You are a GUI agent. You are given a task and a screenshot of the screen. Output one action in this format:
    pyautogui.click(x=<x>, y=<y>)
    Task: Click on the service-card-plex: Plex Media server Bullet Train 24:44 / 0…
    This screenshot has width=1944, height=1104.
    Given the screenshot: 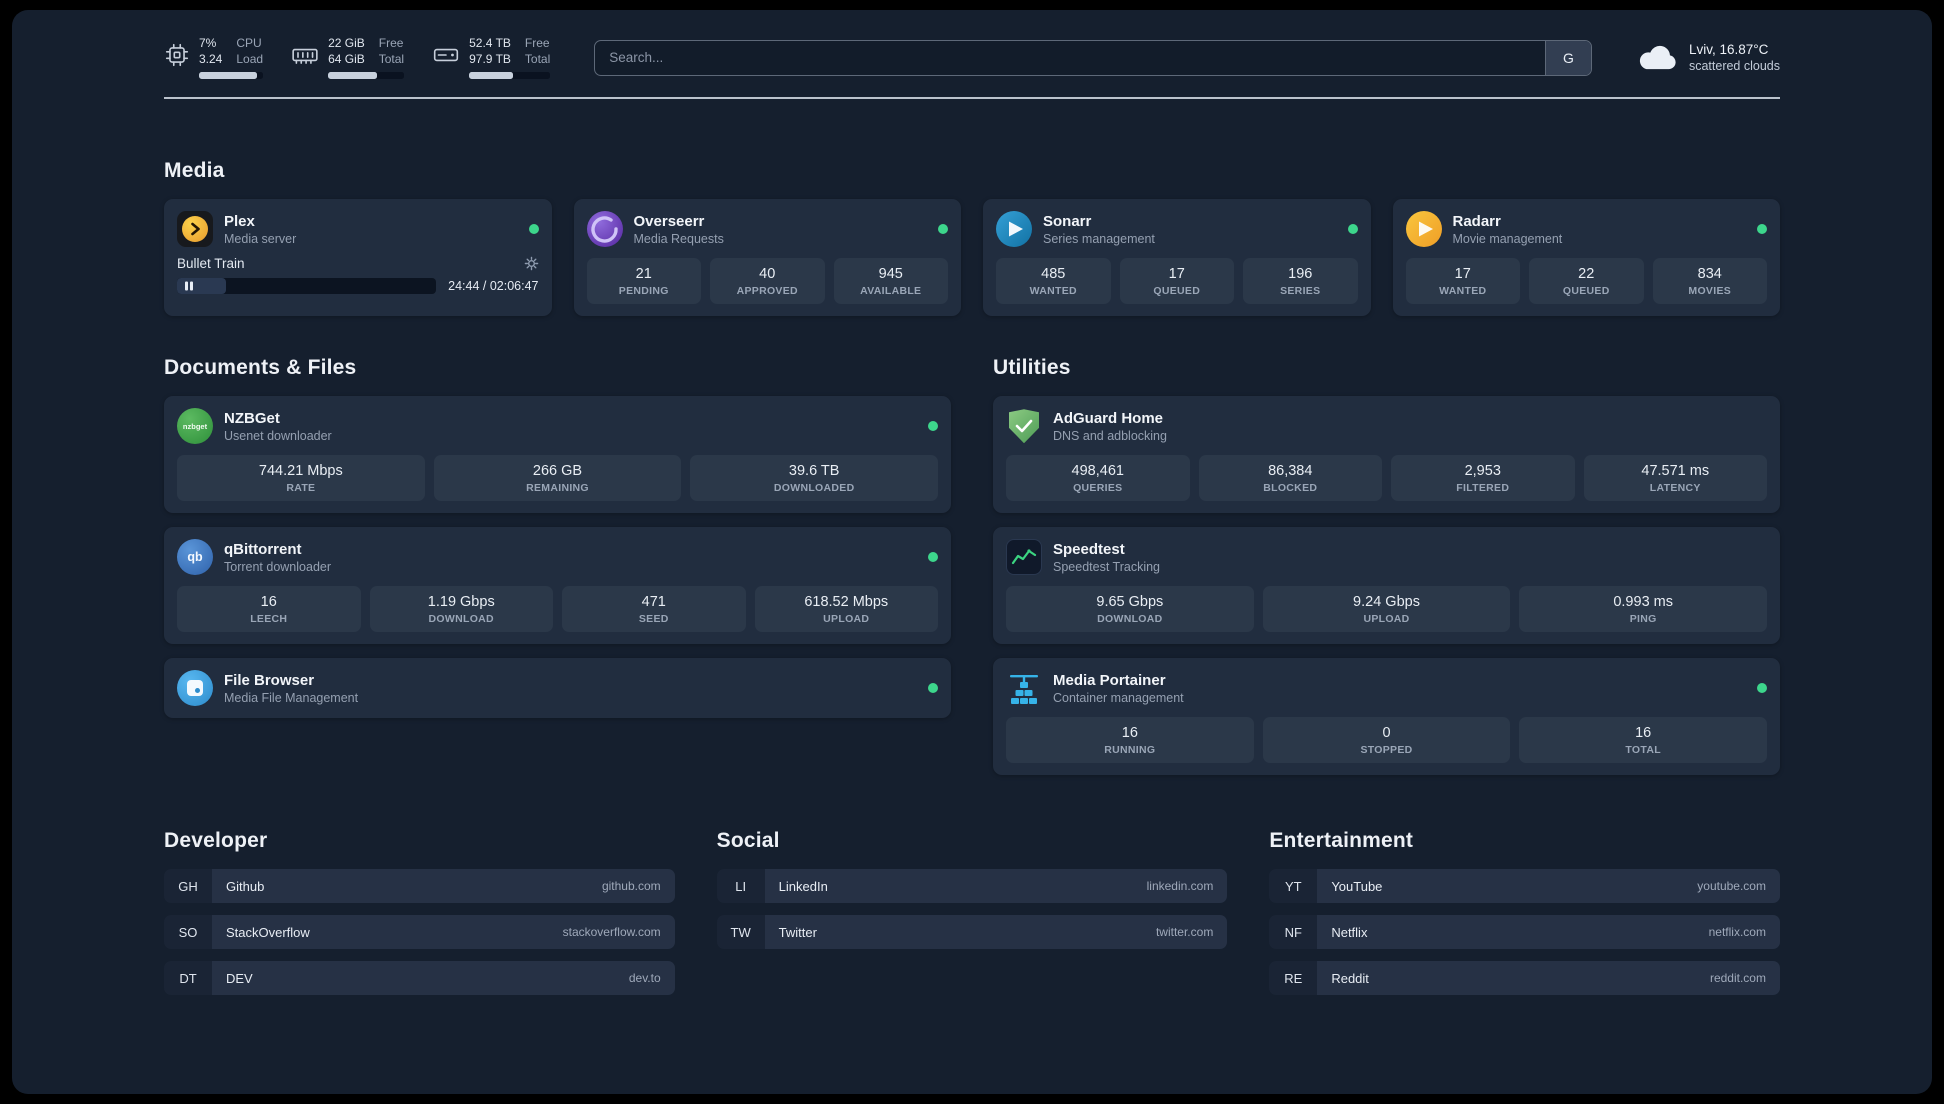 What is the action you would take?
    pyautogui.click(x=358, y=258)
    